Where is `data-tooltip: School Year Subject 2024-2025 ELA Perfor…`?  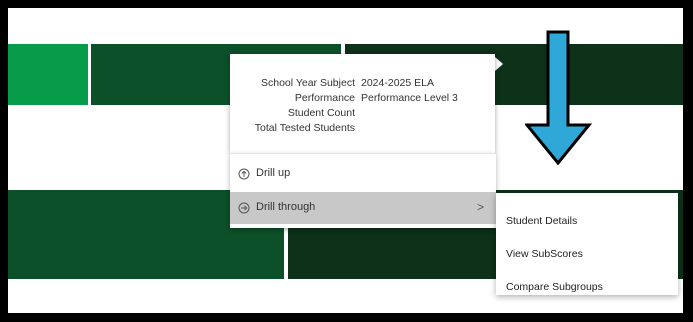 data-tooltip: School Year Subject 2024-2025 ELA Perfor… is located at coordinates (362, 103).